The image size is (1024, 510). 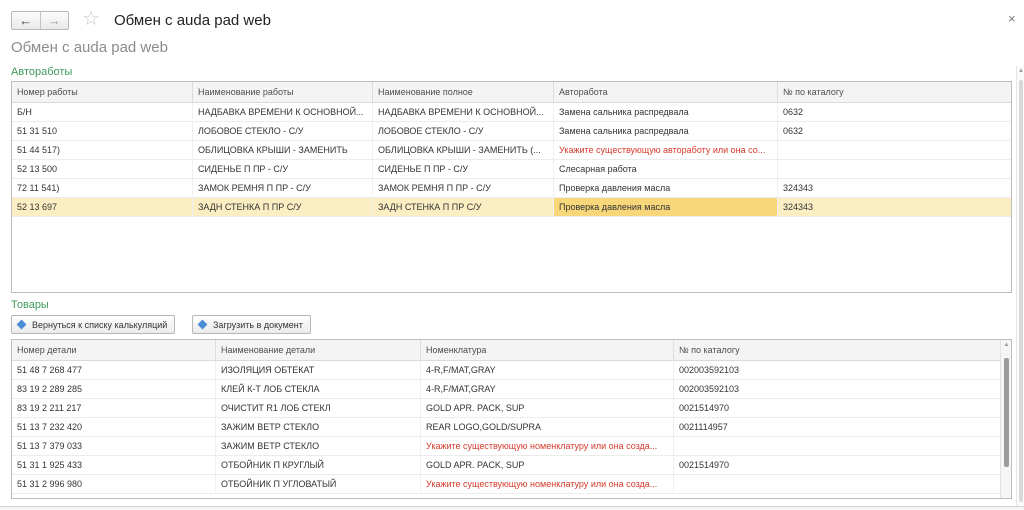 I want to click on scroll-up-icon: ▲, so click(x=1006, y=345).